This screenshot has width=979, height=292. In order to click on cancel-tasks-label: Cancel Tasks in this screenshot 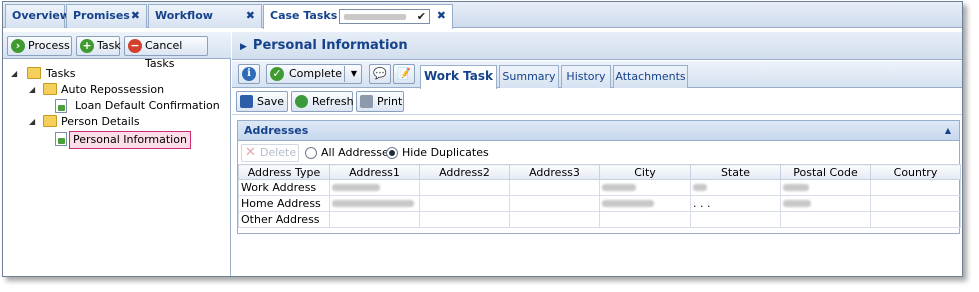, I will do `click(164, 54)`.